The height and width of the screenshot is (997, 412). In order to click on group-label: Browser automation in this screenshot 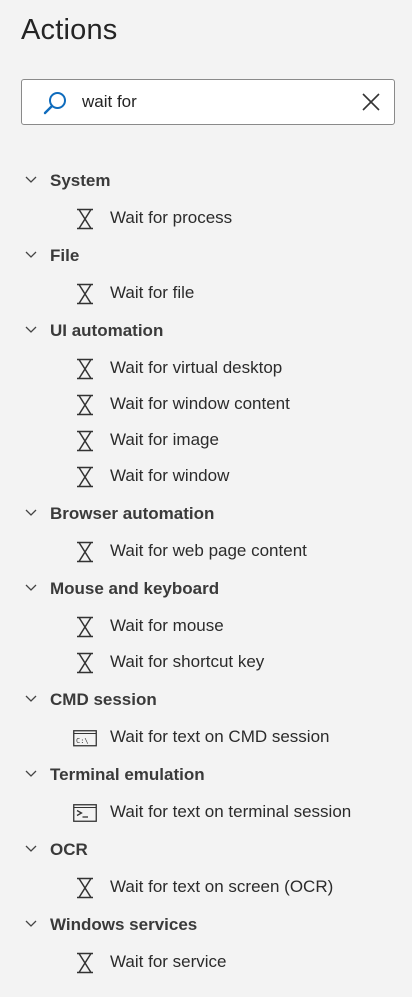, I will do `click(132, 513)`.